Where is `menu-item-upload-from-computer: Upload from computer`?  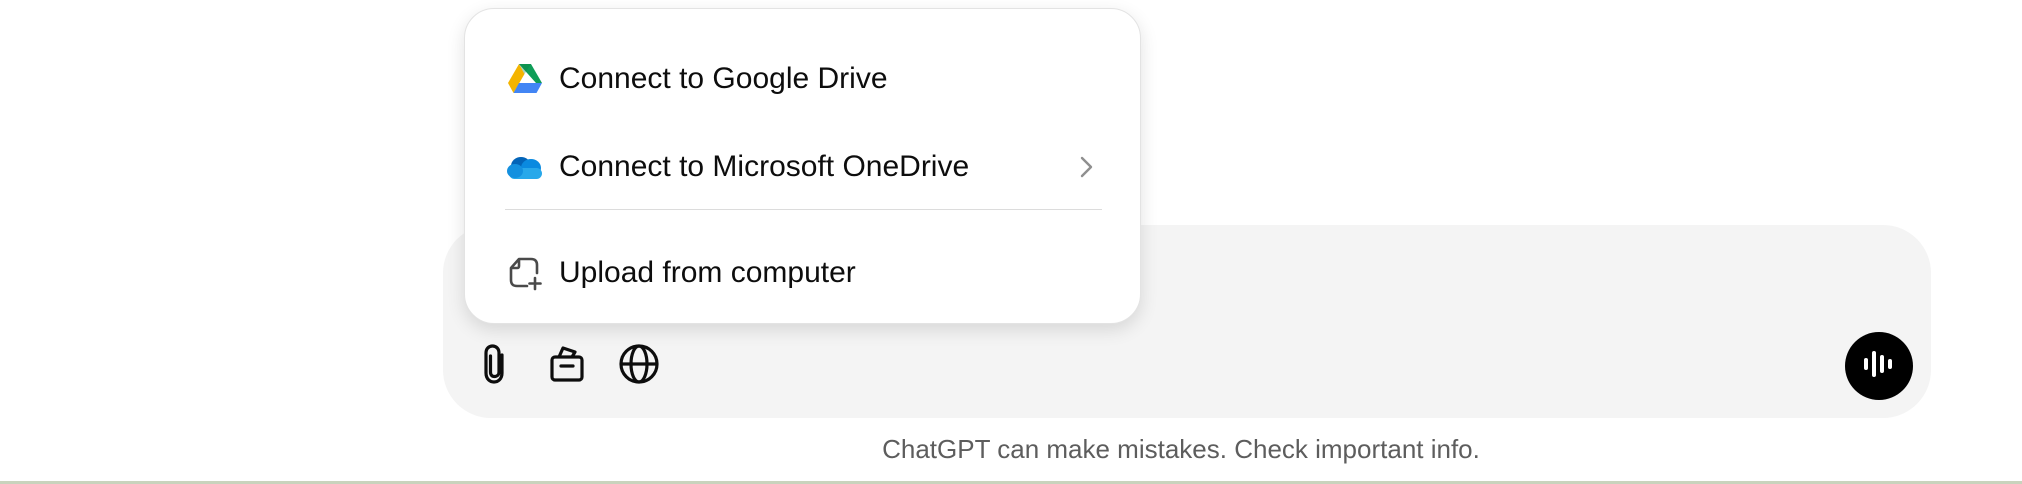 menu-item-upload-from-computer: Upload from computer is located at coordinates (803, 273).